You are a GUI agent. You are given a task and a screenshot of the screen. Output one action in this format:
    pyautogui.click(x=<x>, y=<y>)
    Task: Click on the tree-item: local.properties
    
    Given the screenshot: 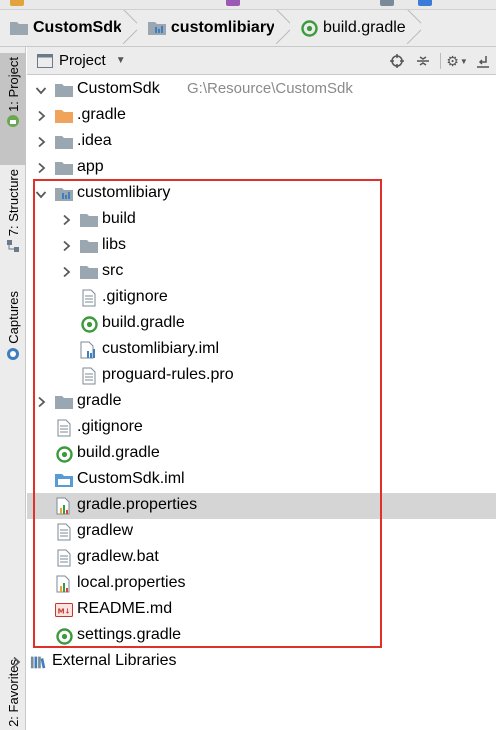 What is the action you would take?
    pyautogui.click(x=261, y=584)
    